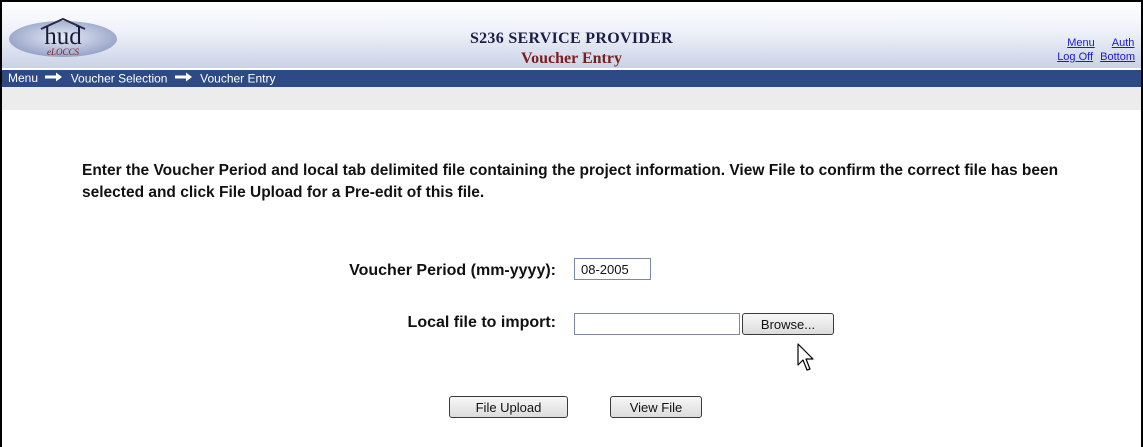 The width and height of the screenshot is (1143, 447). I want to click on view-file-button: View File, so click(656, 407).